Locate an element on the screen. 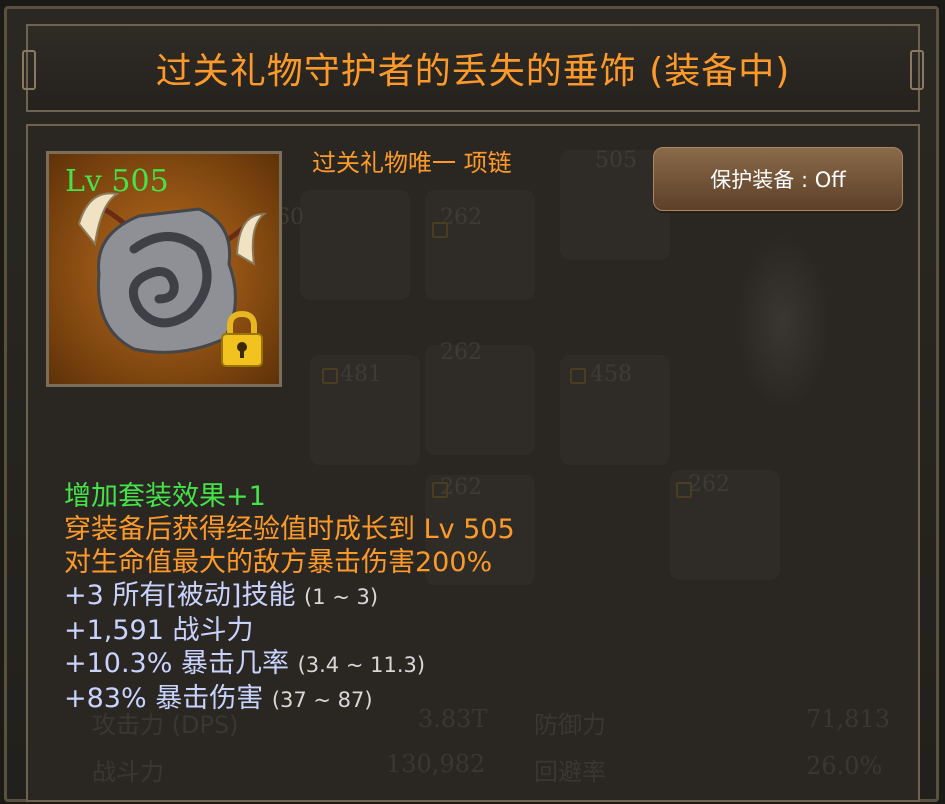  item-level: Lv 505 is located at coordinates (117, 181).